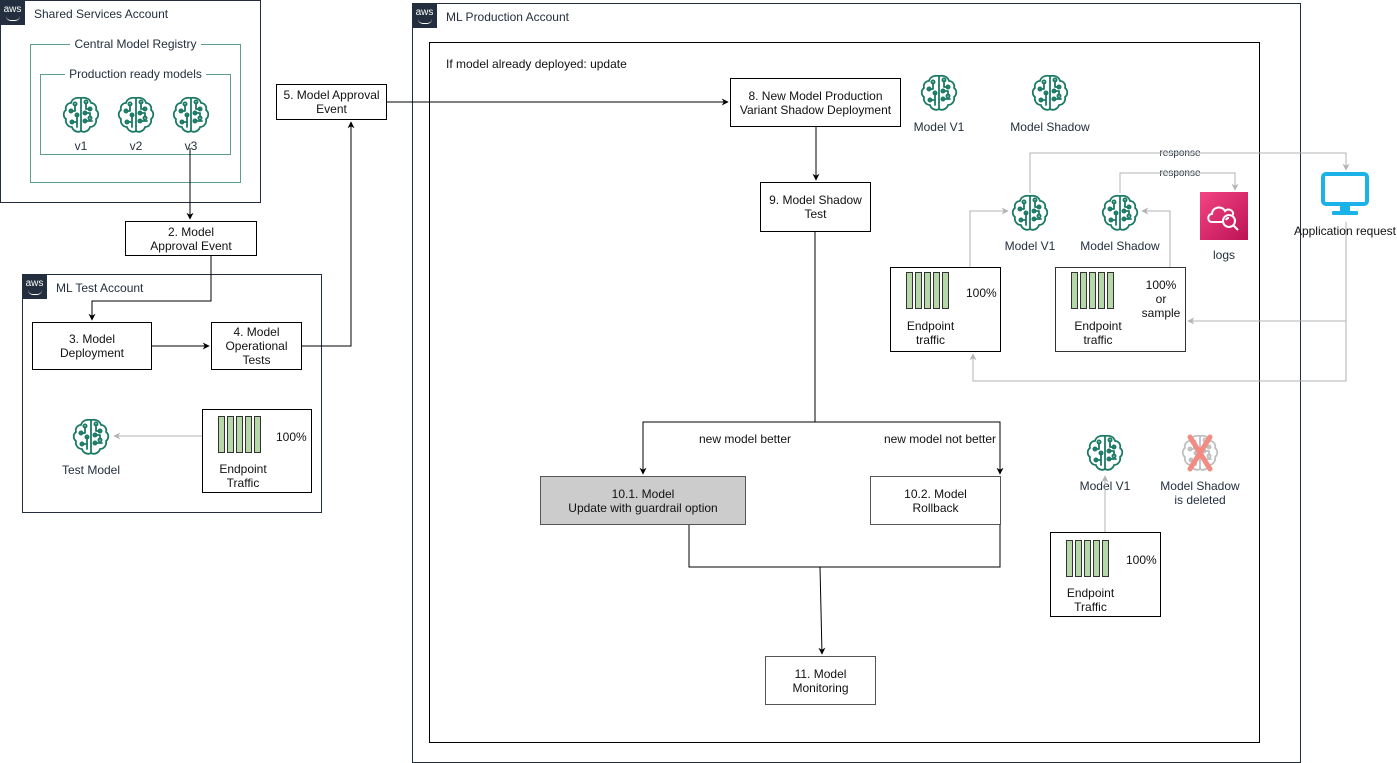 This screenshot has width=1397, height=763. I want to click on shadow-deleted-label: Model Shadow is deleted, so click(1200, 493).